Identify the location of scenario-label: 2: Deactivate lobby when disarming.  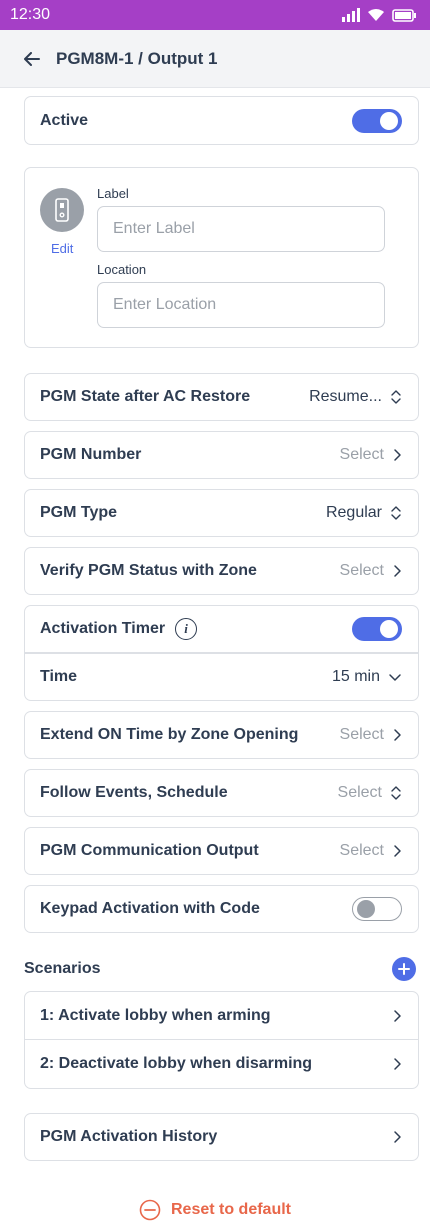
(176, 1063).